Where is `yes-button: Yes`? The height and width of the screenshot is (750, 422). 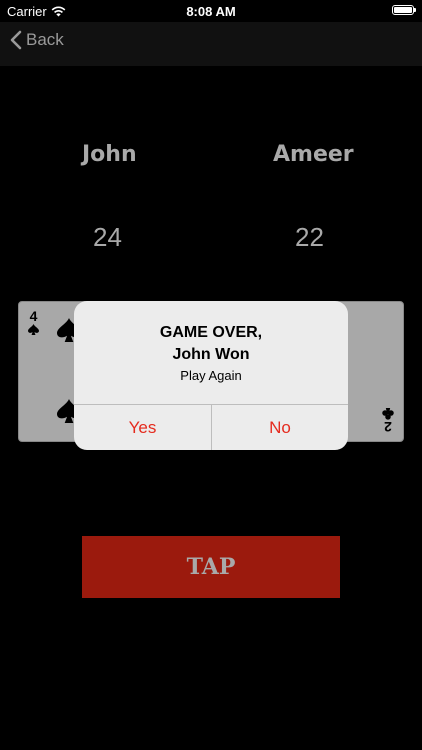
yes-button: Yes is located at coordinates (142, 427).